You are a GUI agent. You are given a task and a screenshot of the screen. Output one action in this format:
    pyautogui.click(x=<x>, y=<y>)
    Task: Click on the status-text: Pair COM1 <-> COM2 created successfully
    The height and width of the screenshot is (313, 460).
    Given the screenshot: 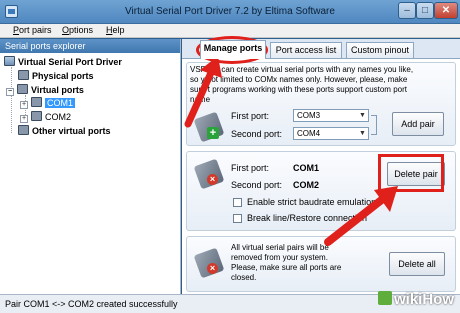 What is the action you would take?
    pyautogui.click(x=91, y=304)
    